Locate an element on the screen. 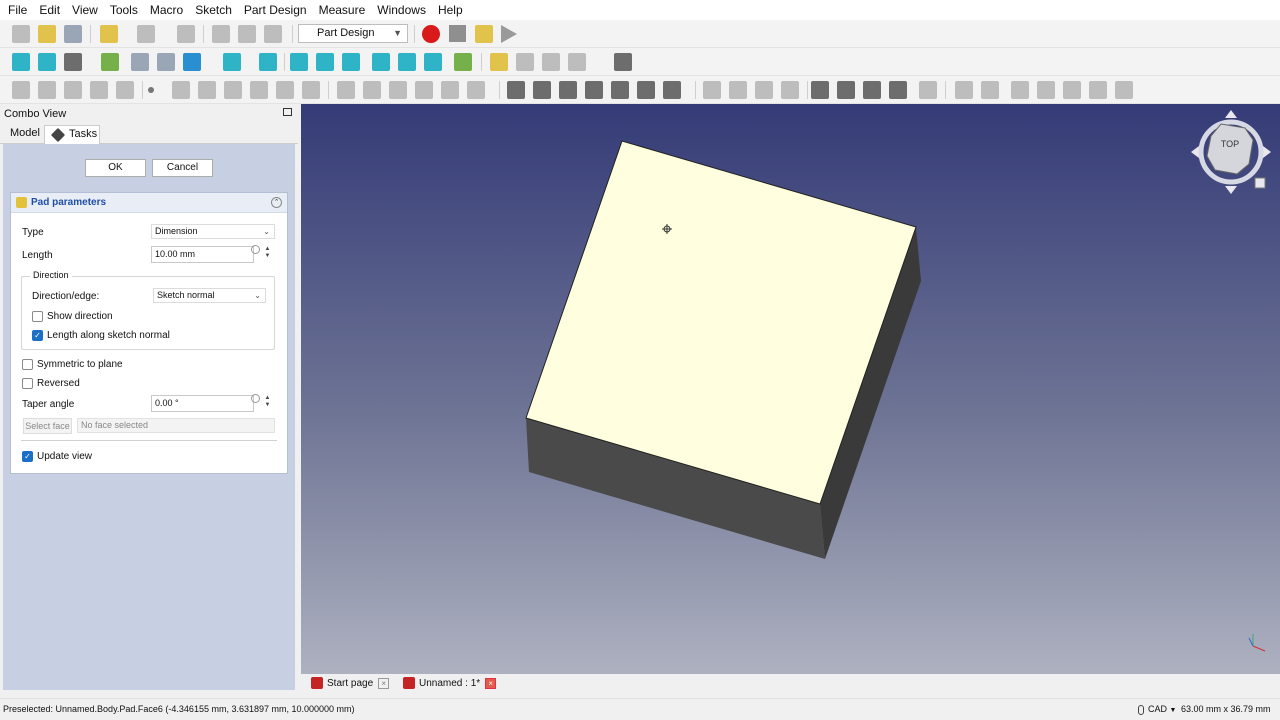  measure-linear-icon is located at coordinates (964, 90).